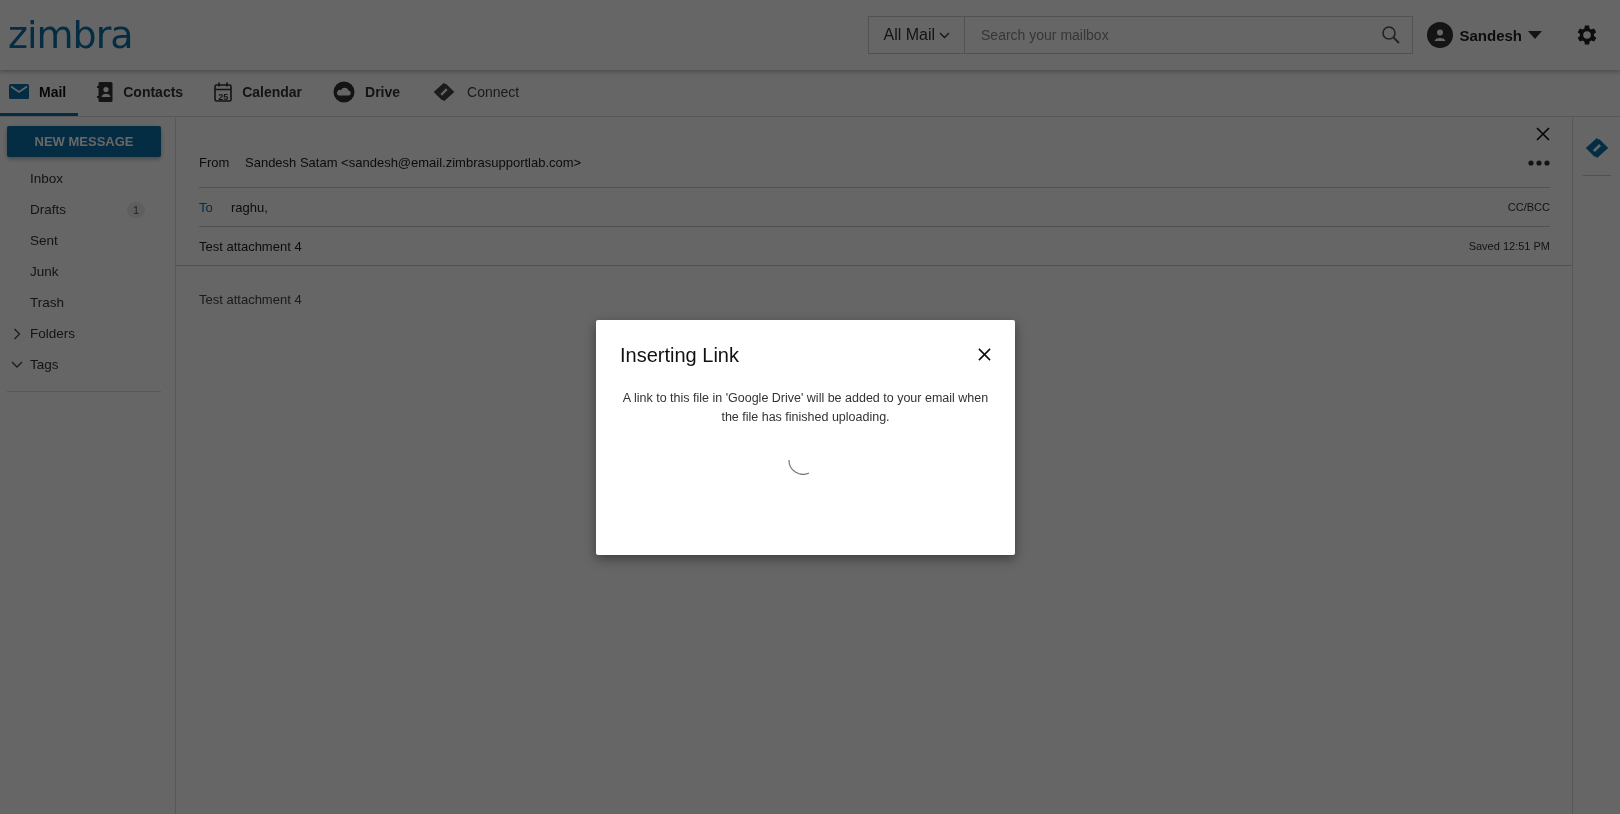 The height and width of the screenshot is (814, 1620). Describe the element at coordinates (214, 162) in the screenshot. I see `from-label: From` at that location.